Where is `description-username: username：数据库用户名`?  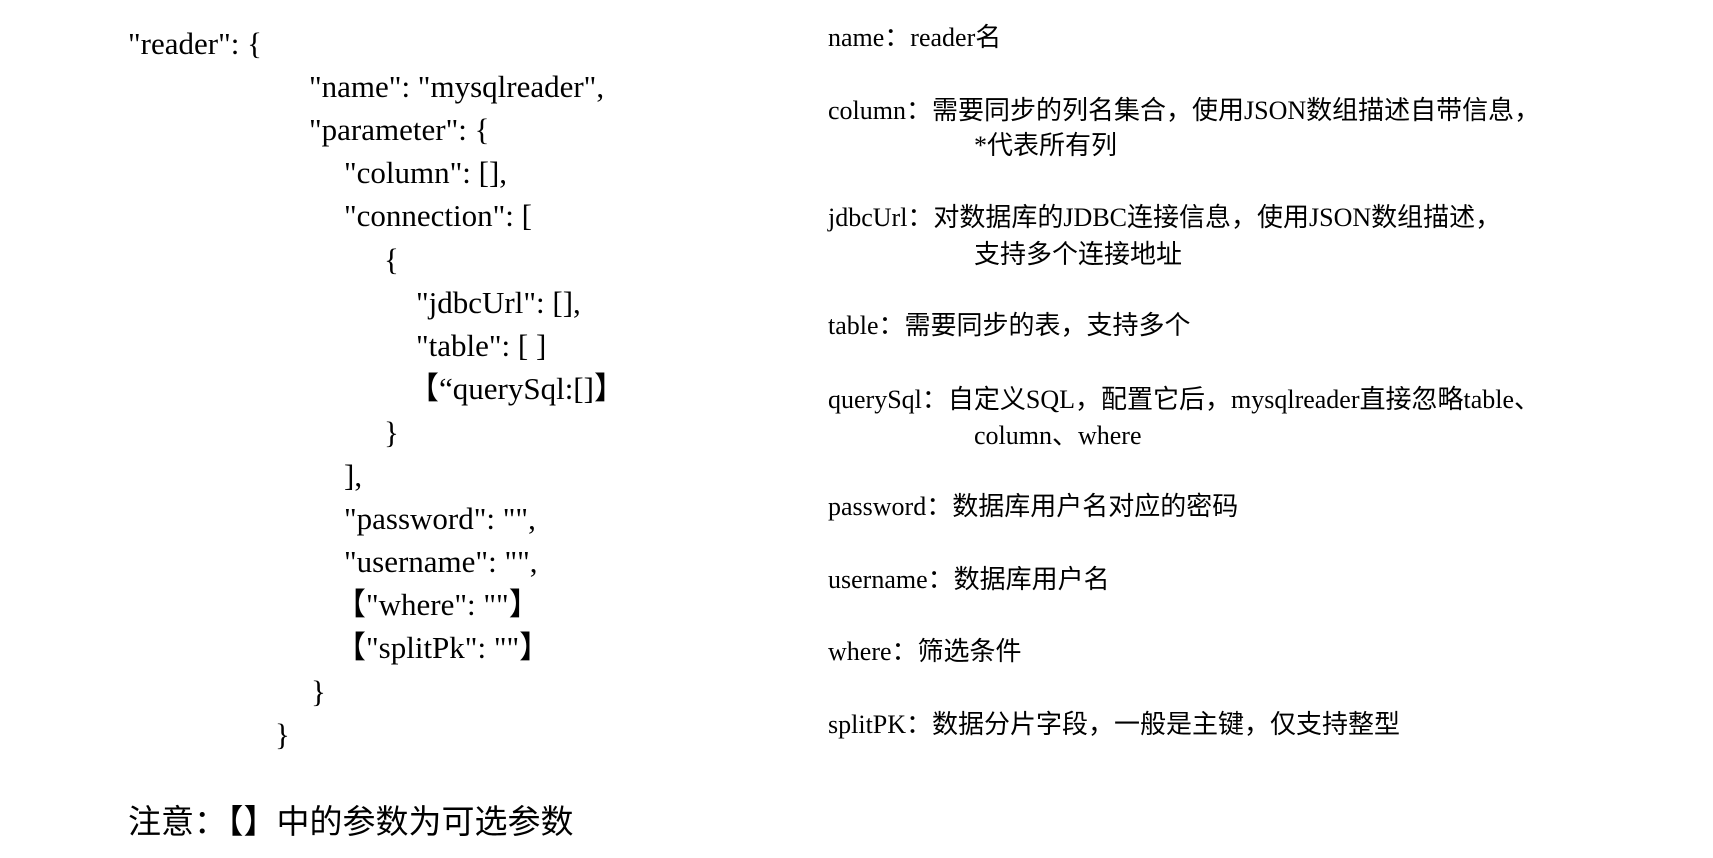
description-username: username：数据库用户名 is located at coordinates (969, 579).